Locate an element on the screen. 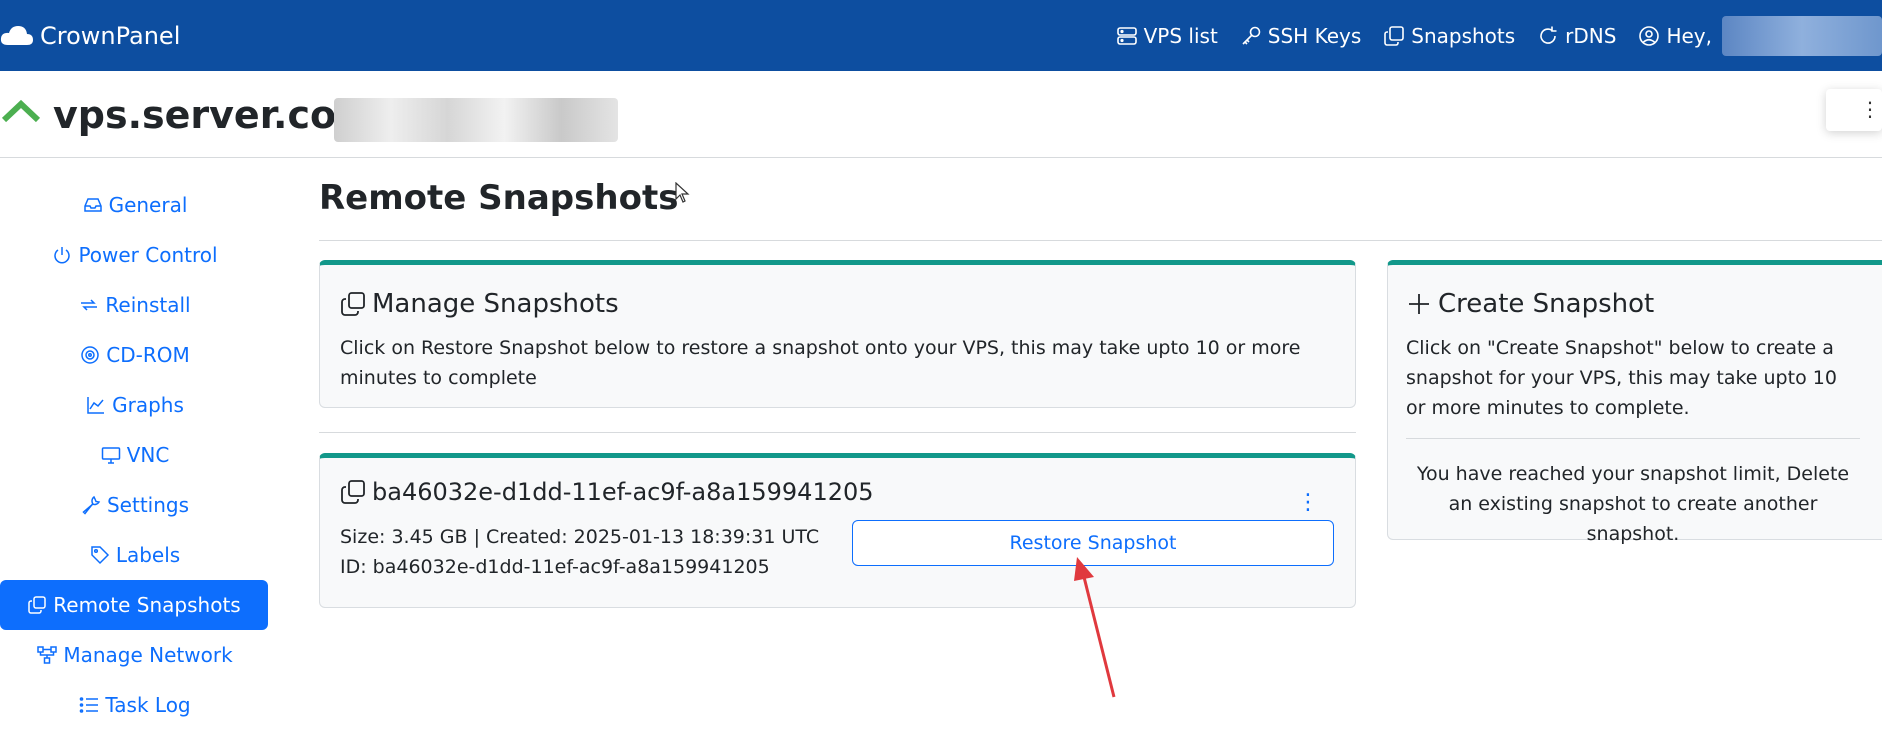 This screenshot has height=751, width=1882. nav-vps-list: VPS list is located at coordinates (1167, 36).